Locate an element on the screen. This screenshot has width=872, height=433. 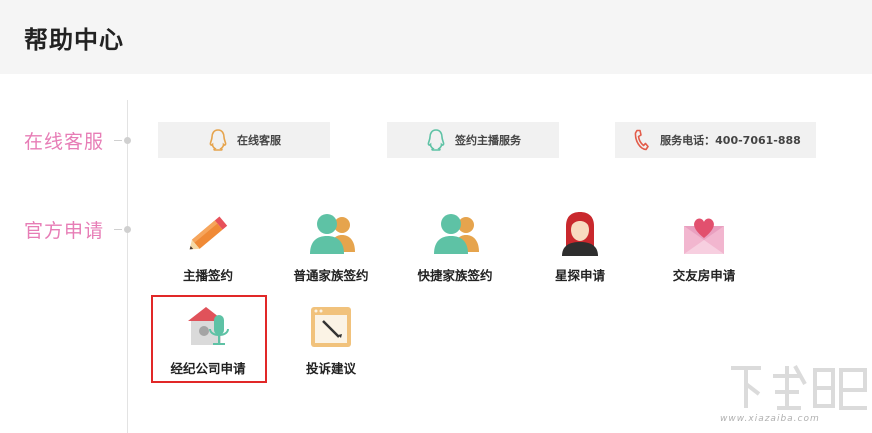
talent-scout-label: 星探申请 is located at coordinates (579, 275).